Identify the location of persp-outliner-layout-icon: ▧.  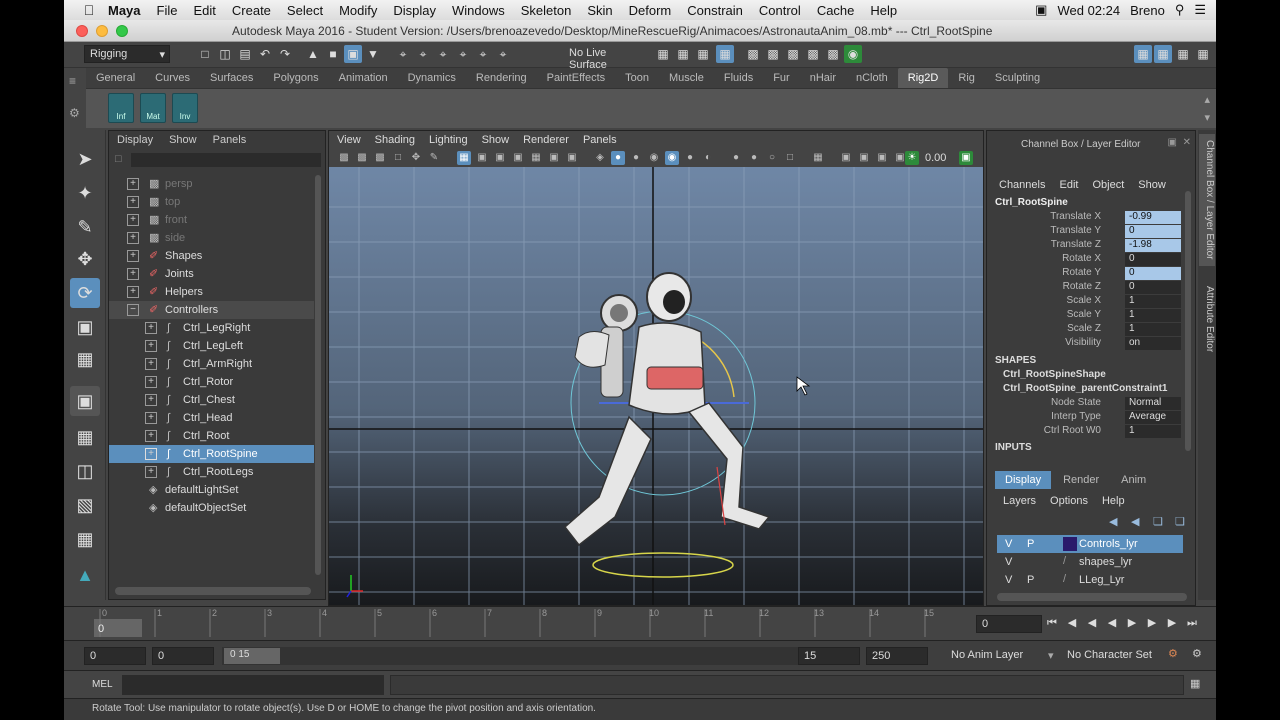
(85, 505).